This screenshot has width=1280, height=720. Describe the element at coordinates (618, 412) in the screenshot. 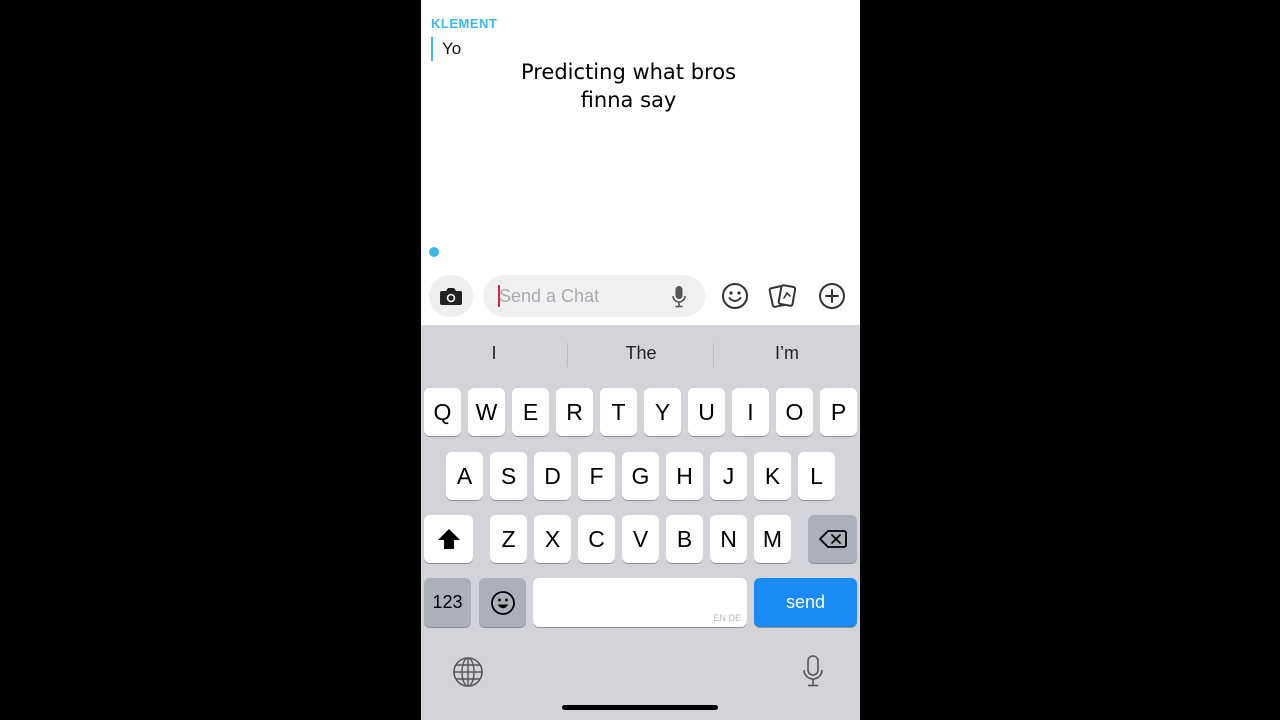

I see `key-t: T` at that location.